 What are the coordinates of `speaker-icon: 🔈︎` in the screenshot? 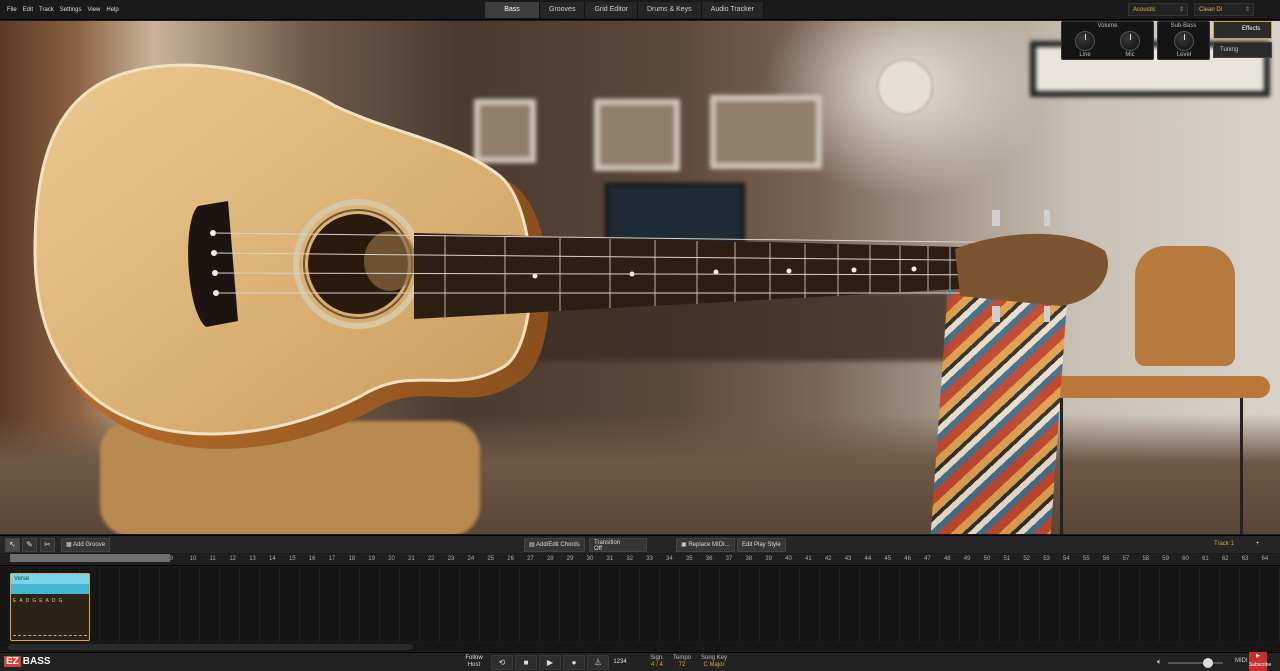 It's located at (1159, 661).